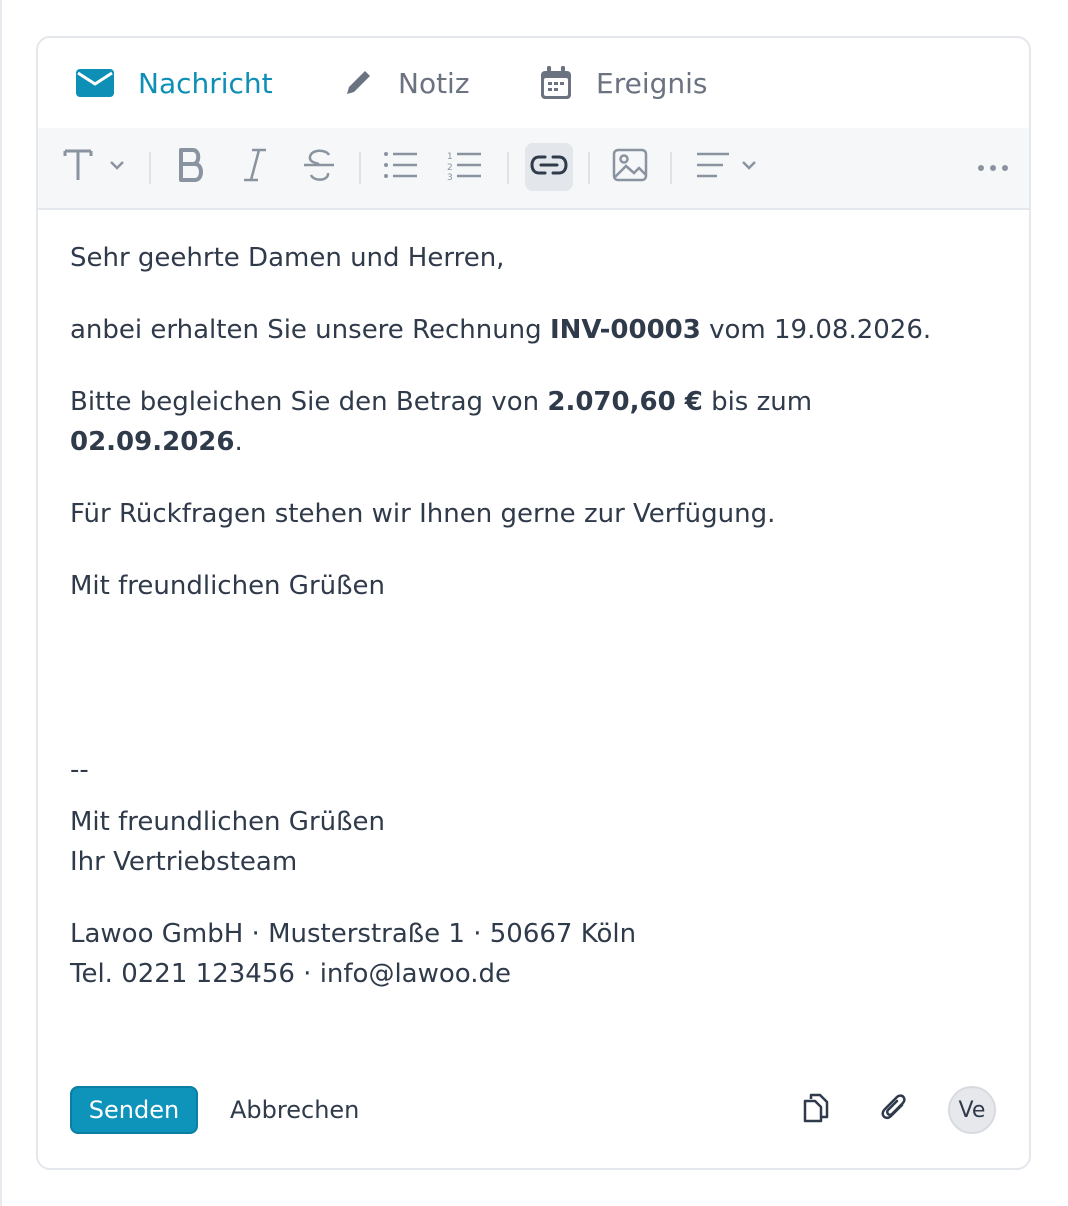 Image resolution: width=1068 pixels, height=1206 pixels. I want to click on copy-document-icon, so click(816, 1110).